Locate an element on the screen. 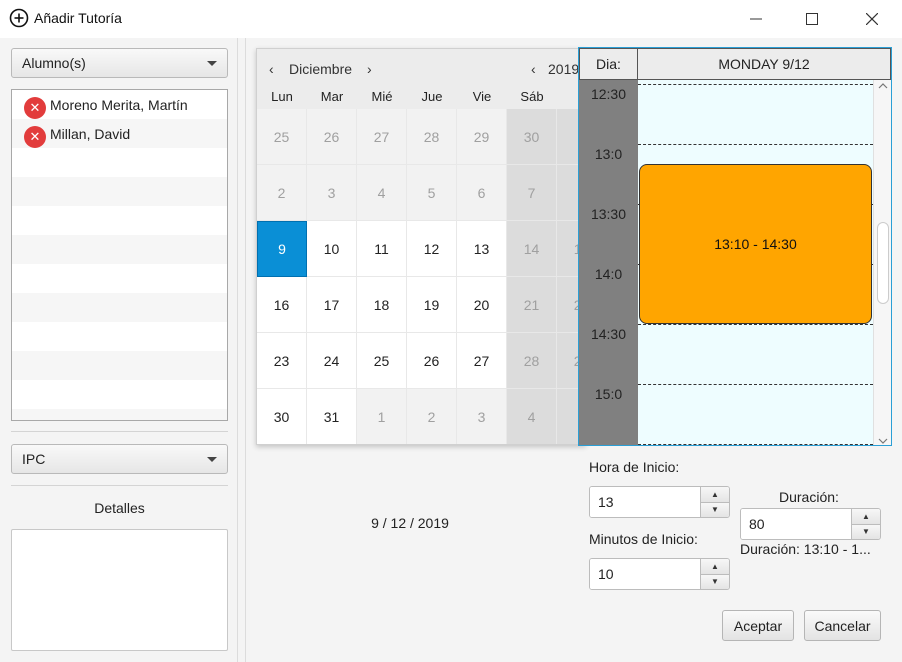  minutos-spinner: ▲ ▼ is located at coordinates (659, 574).